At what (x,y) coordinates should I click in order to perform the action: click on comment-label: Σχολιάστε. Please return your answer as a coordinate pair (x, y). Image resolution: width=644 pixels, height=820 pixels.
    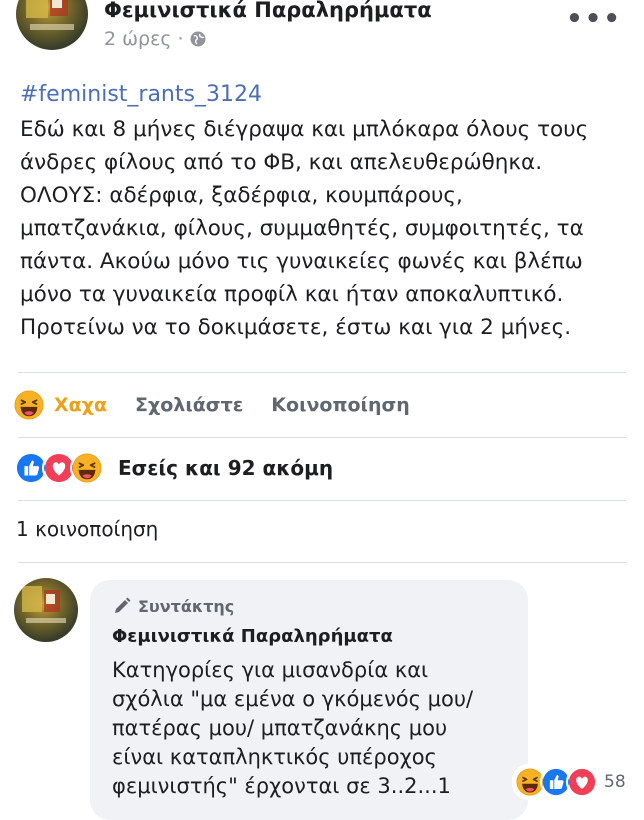
    Looking at the image, I should click on (189, 405).